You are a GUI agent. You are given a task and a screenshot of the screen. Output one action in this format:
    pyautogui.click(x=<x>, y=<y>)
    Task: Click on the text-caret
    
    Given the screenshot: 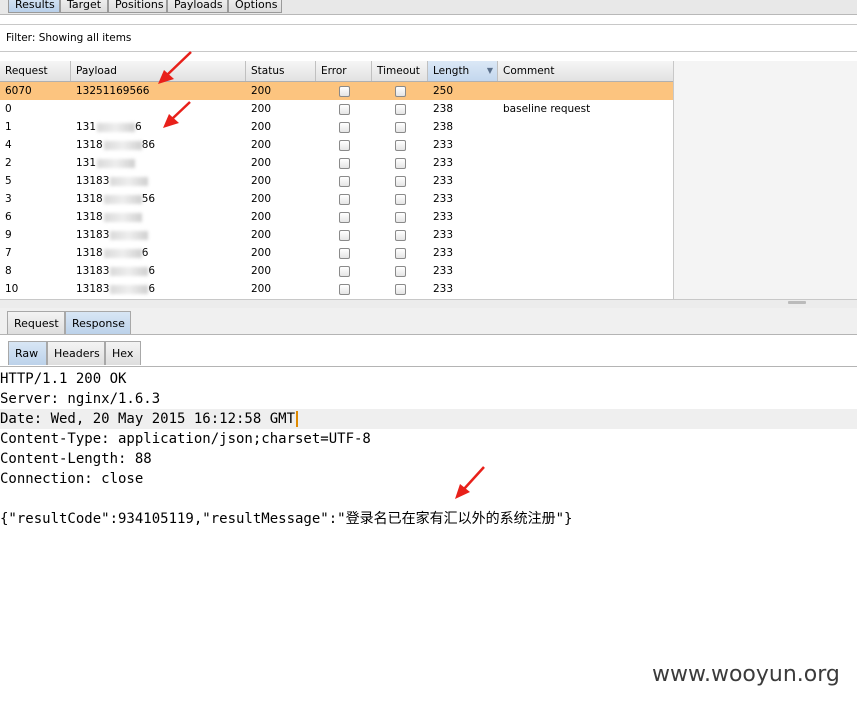 What is the action you would take?
    pyautogui.click(x=297, y=419)
    